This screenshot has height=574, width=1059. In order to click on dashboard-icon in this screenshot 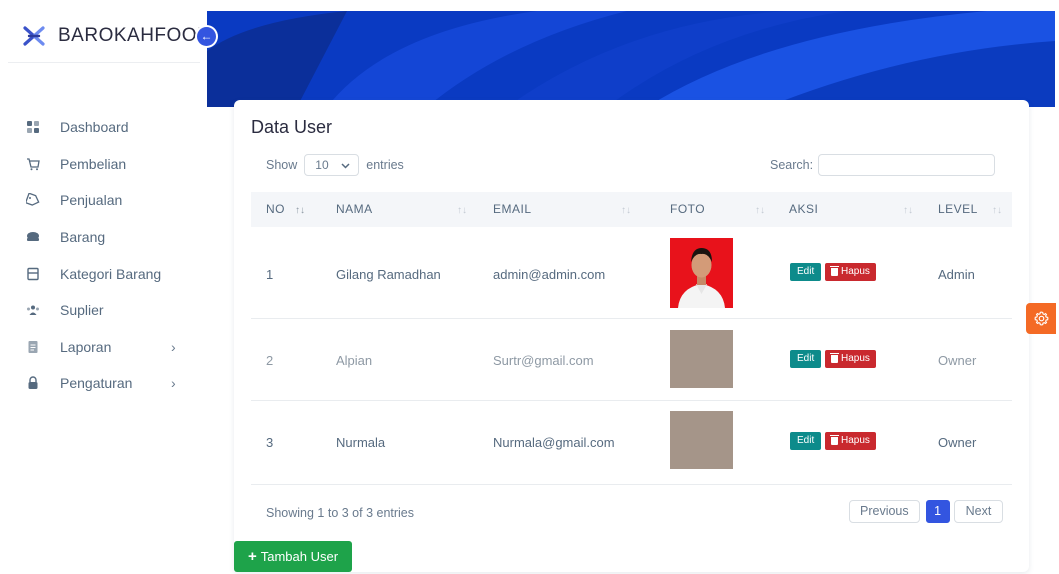, I will do `click(33, 127)`.